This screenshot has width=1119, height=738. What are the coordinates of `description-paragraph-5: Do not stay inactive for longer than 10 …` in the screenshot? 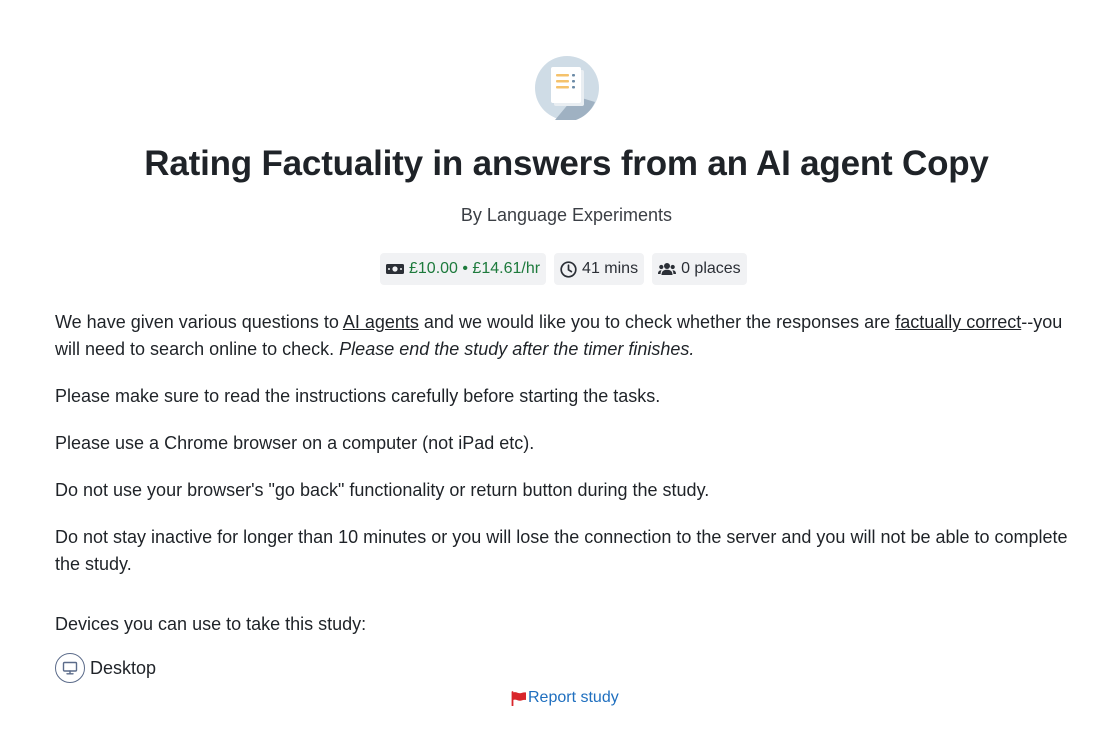 It's located at (561, 550).